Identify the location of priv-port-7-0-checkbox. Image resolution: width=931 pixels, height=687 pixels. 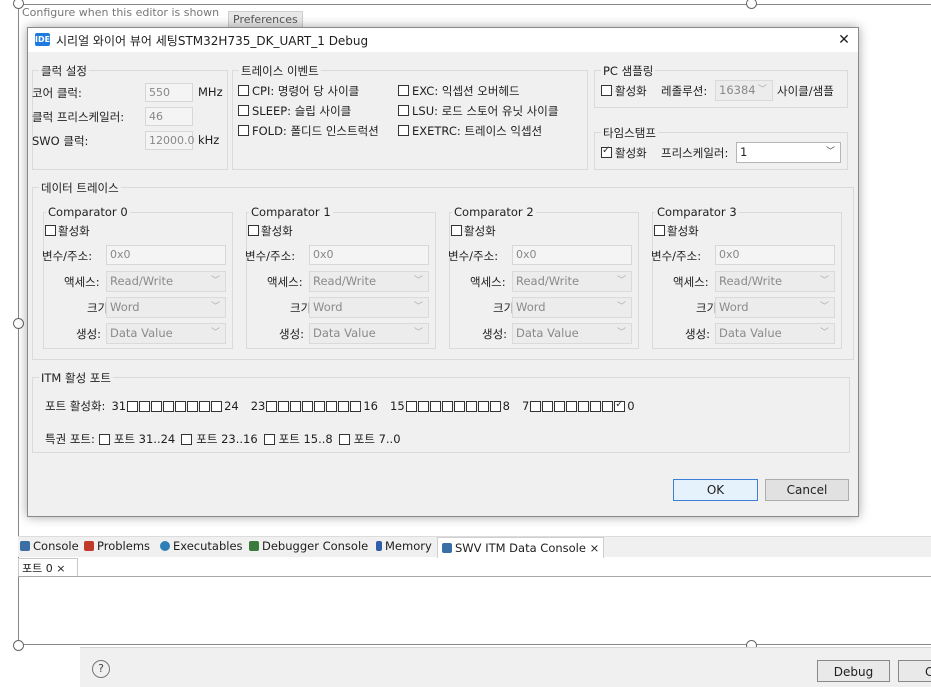
(344, 439).